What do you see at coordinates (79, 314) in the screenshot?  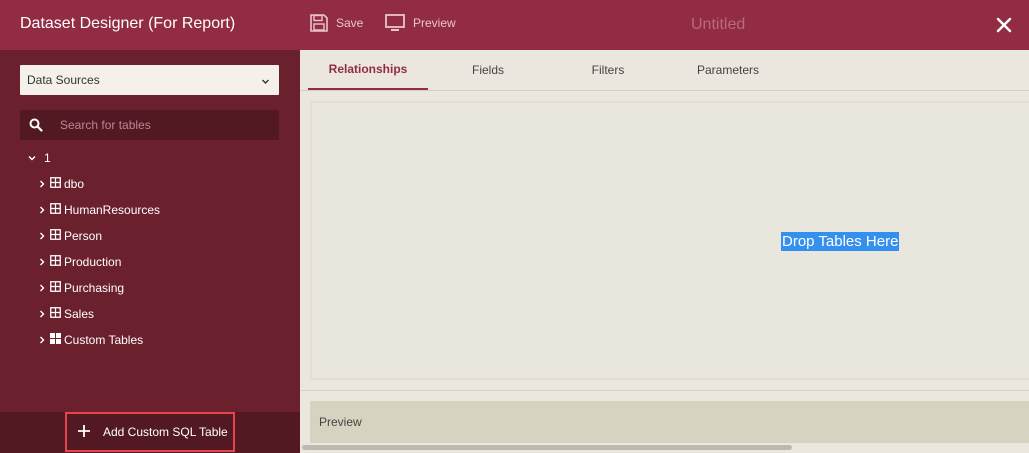 I see `tree-item-label: Sales` at bounding box center [79, 314].